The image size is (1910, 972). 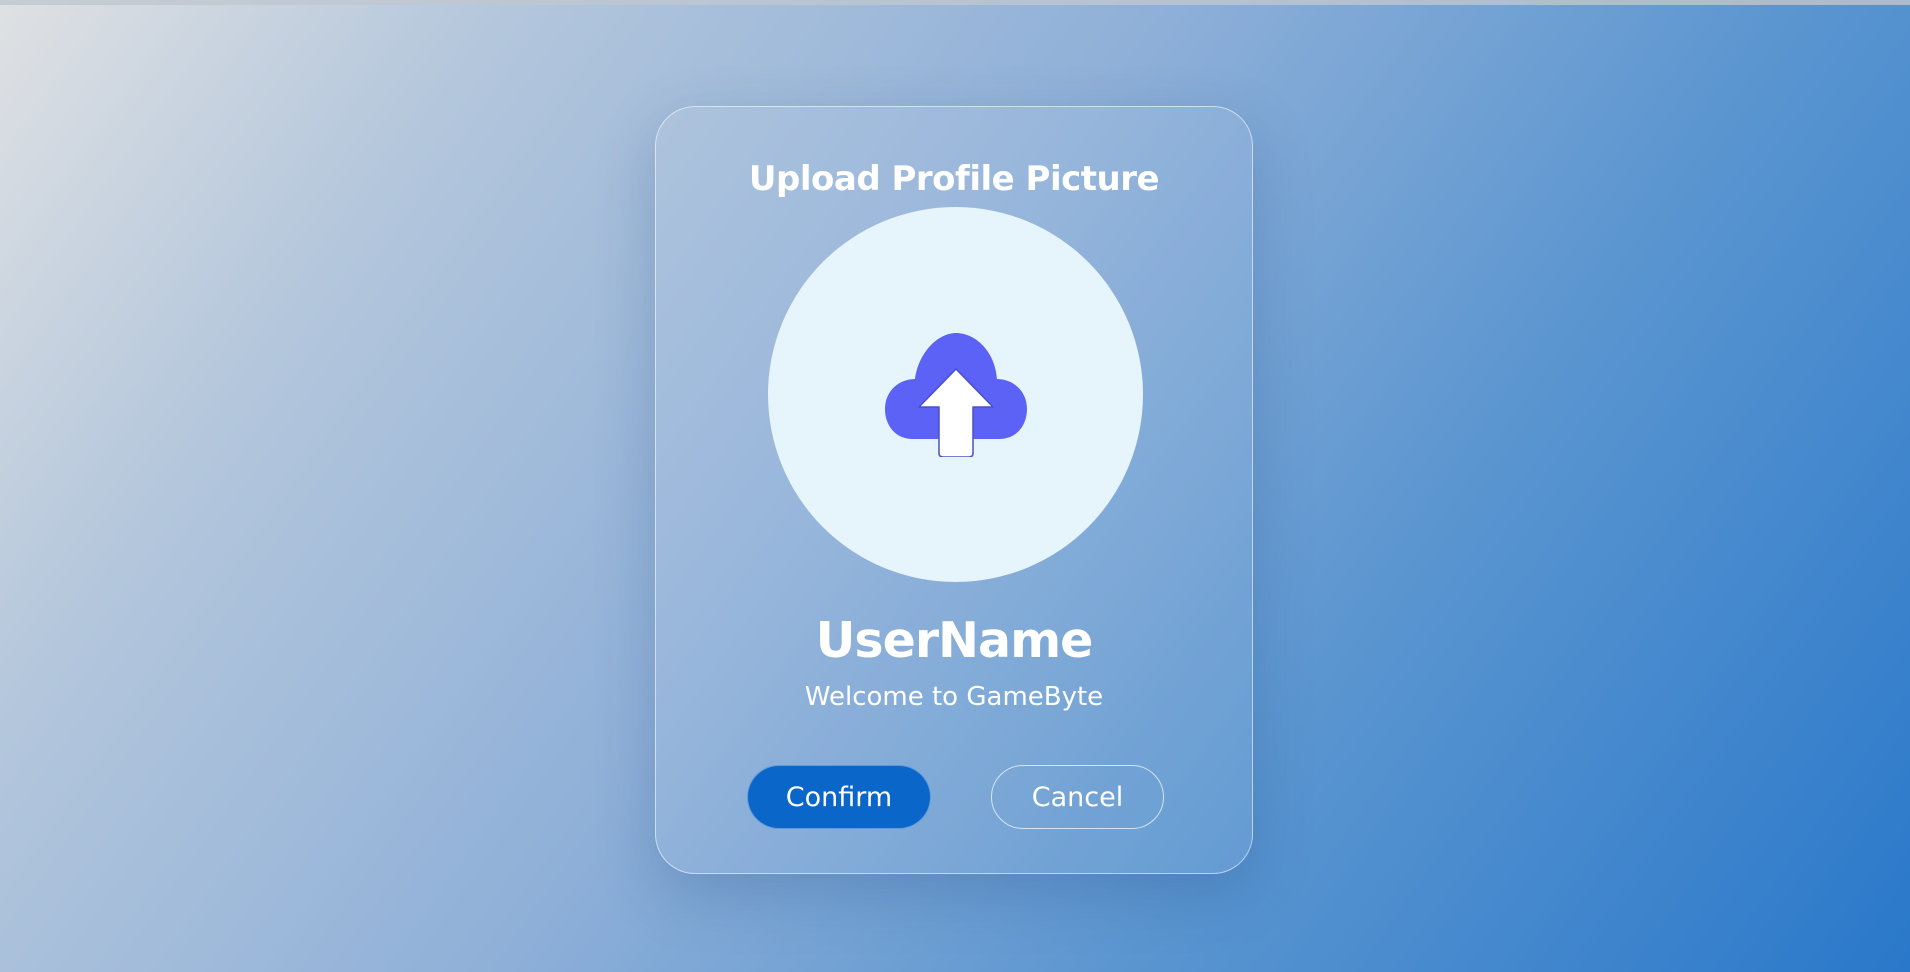 I want to click on card-title: Upload Profile Picture, so click(x=954, y=179).